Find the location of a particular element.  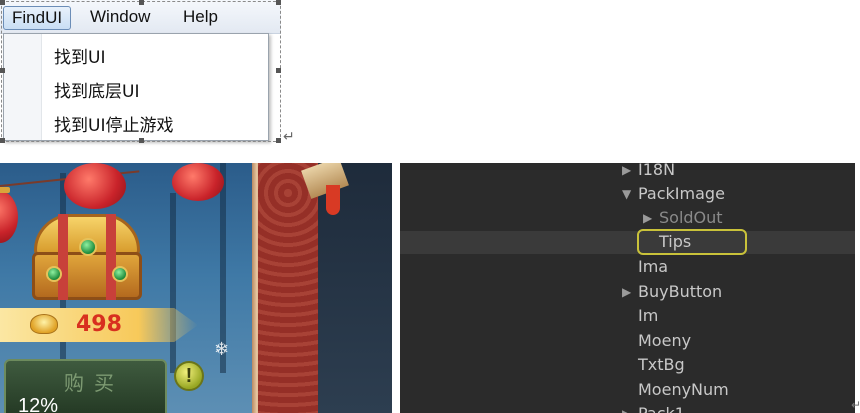

menu-item-find-ui: 找到UI is located at coordinates (79, 55).